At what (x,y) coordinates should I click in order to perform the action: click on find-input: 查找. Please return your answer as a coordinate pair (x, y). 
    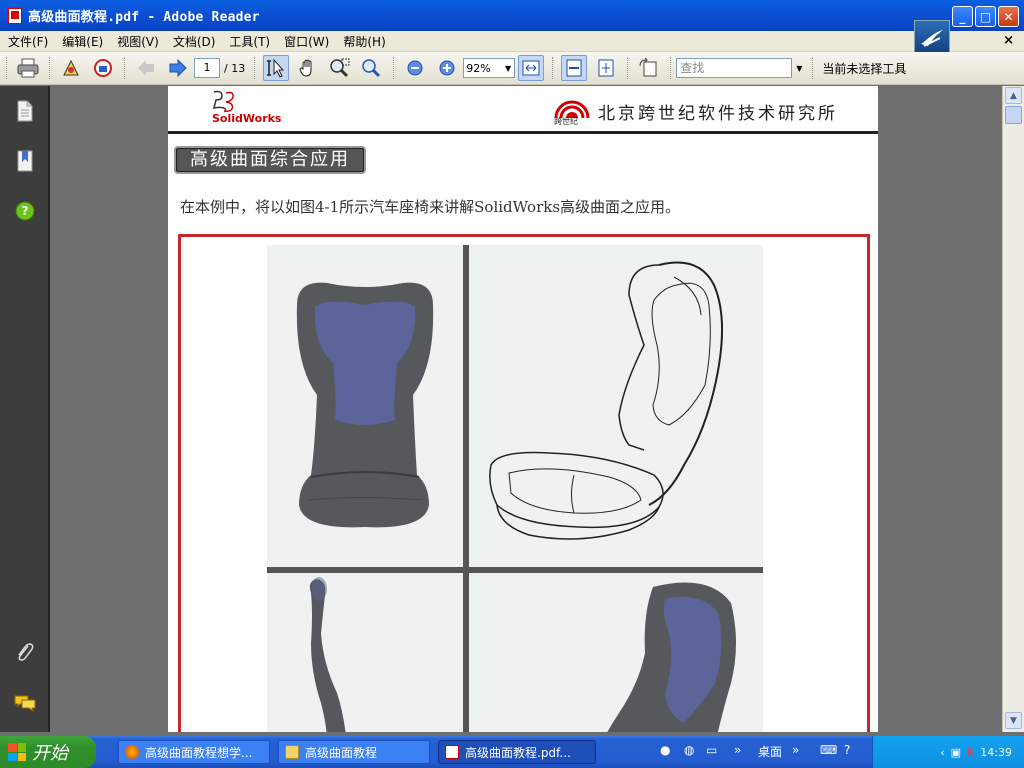
    Looking at the image, I should click on (734, 68).